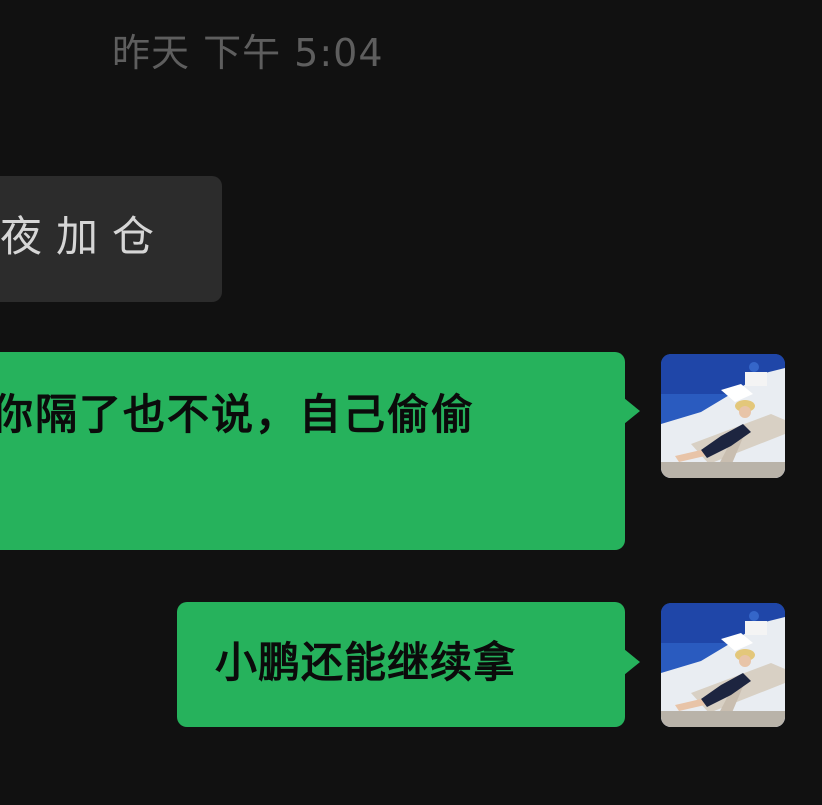 The height and width of the screenshot is (805, 822). What do you see at coordinates (238, 414) in the screenshot?
I see `outgoing-message-text: 你隔了也不说，自己偷偷` at bounding box center [238, 414].